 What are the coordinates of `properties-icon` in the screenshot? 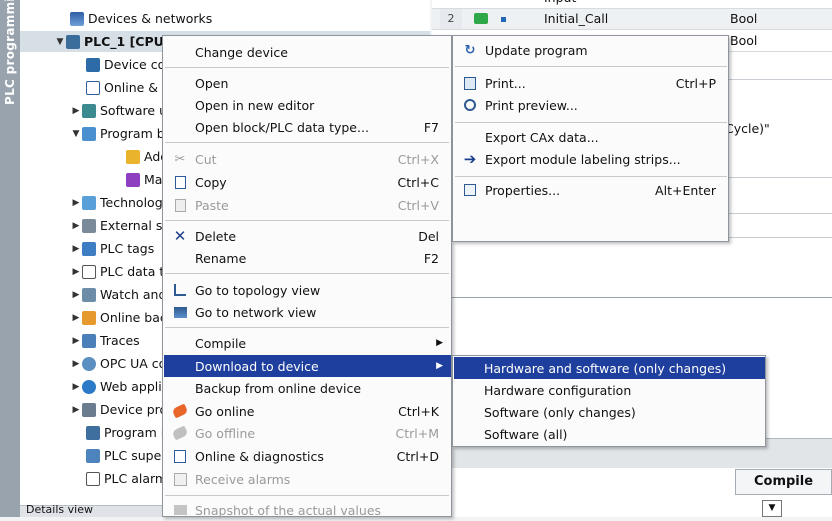 It's located at (470, 190).